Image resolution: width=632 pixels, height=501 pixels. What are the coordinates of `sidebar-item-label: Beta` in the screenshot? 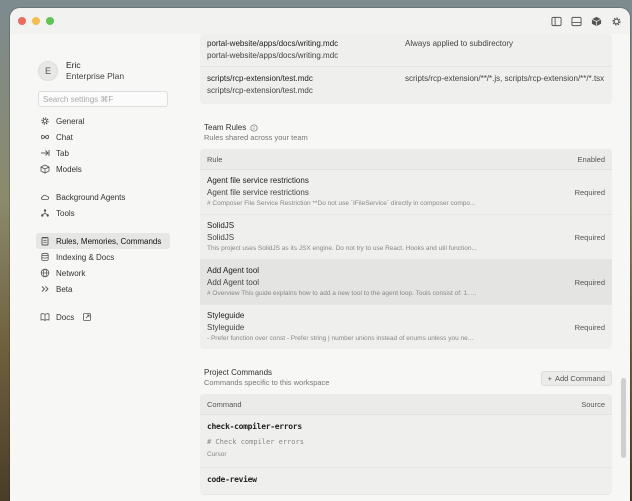 It's located at (64, 289).